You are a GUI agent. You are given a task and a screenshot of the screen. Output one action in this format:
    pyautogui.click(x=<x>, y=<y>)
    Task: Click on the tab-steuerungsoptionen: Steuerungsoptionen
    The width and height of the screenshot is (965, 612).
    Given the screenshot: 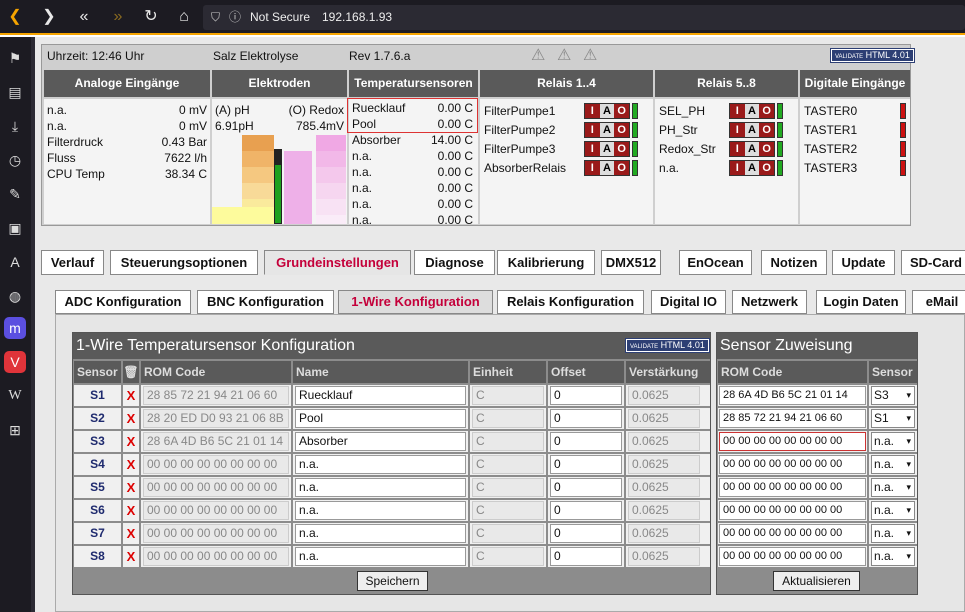 What is the action you would take?
    pyautogui.click(x=184, y=262)
    